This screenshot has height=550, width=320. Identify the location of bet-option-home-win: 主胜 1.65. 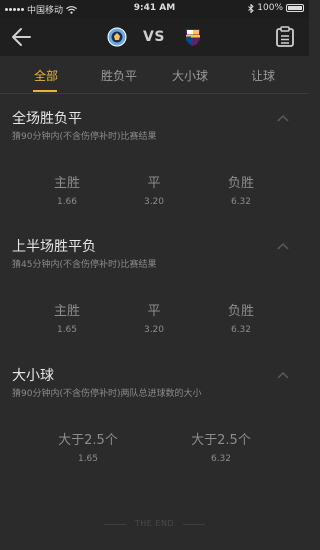
(67, 317).